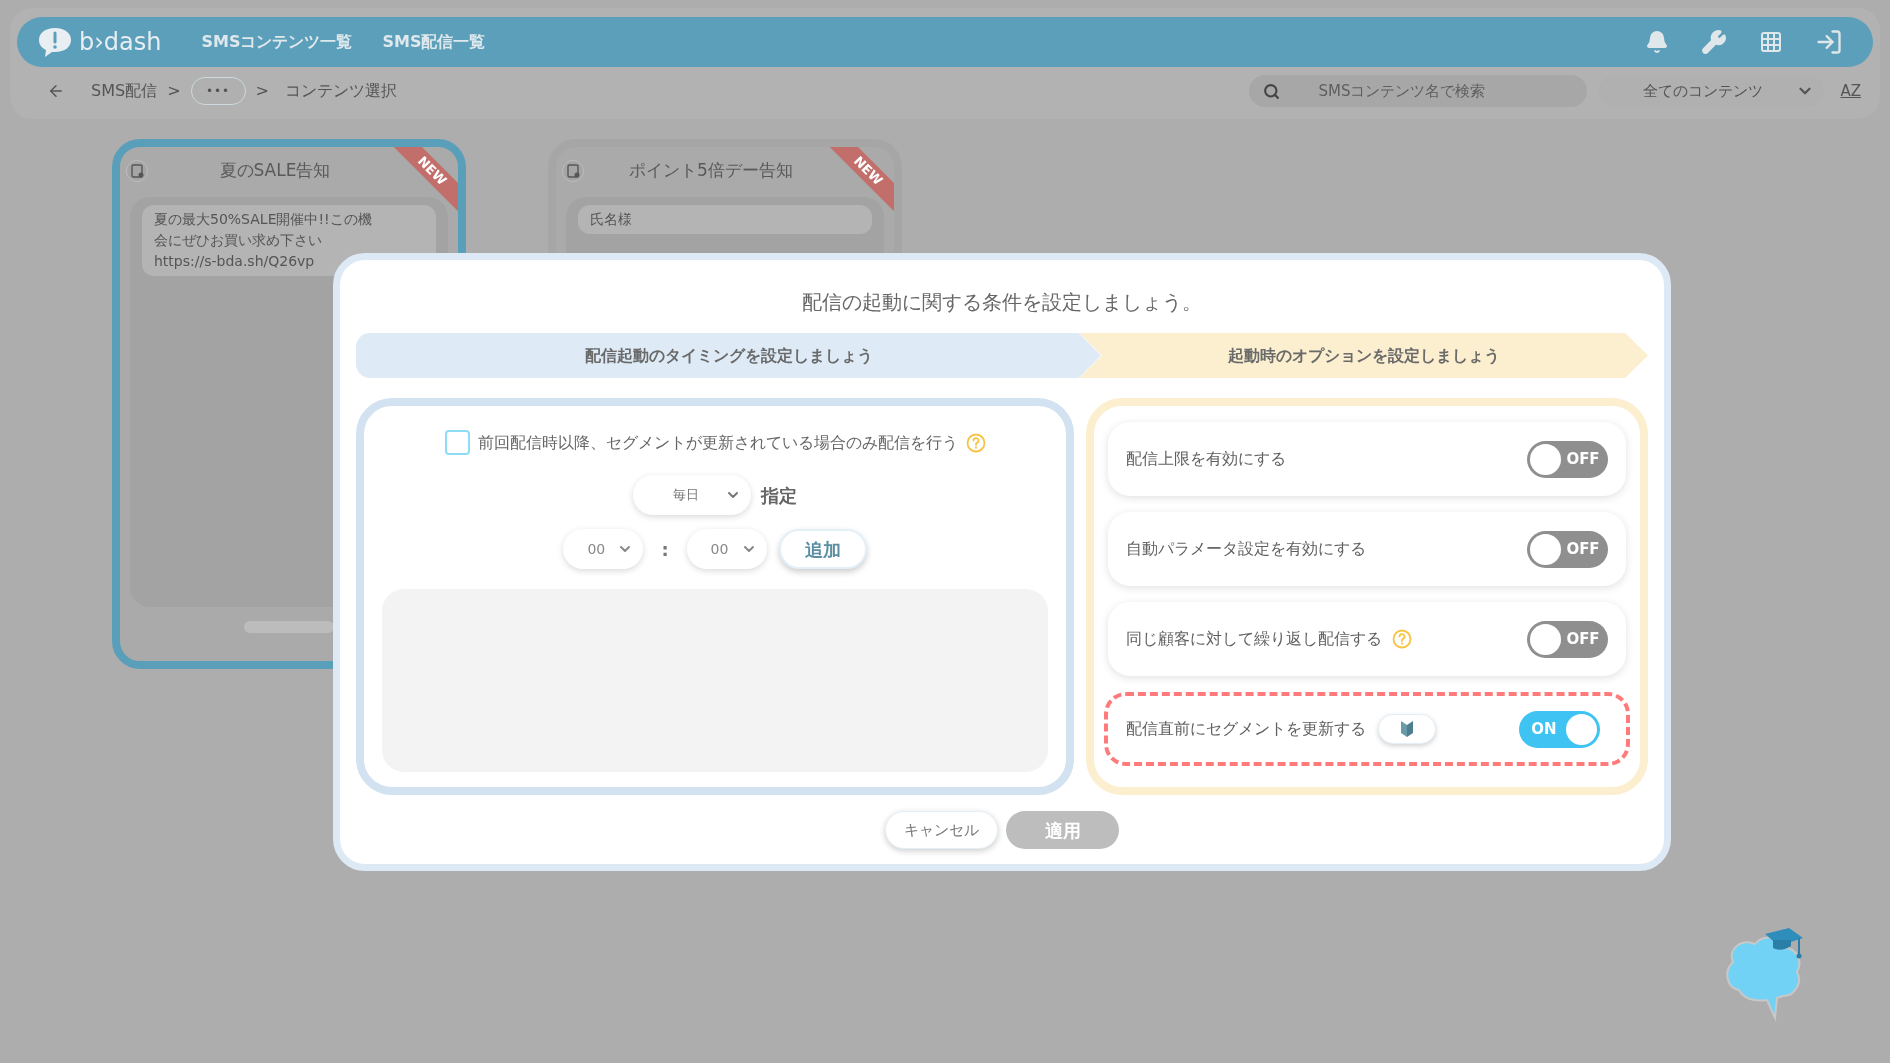  I want to click on minute-select: 00, so click(726, 549).